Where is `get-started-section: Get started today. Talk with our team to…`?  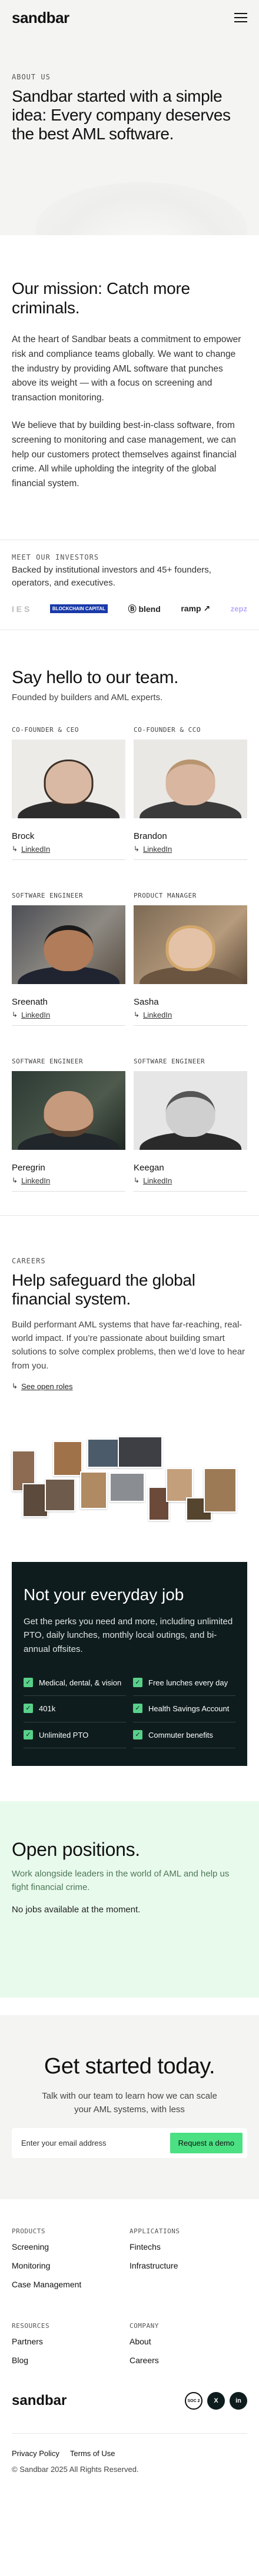 get-started-section: Get started today. Talk with our team to… is located at coordinates (129, 2107).